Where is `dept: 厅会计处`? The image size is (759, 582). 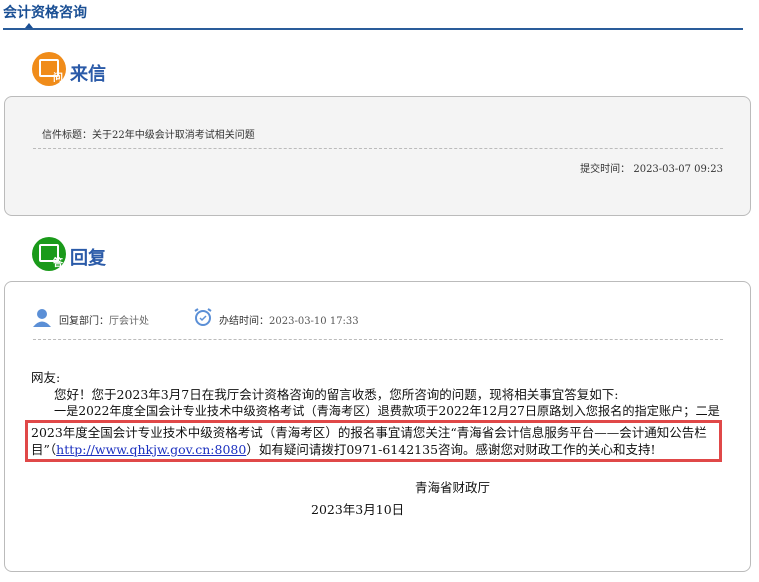 dept: 厅会计处 is located at coordinates (129, 321).